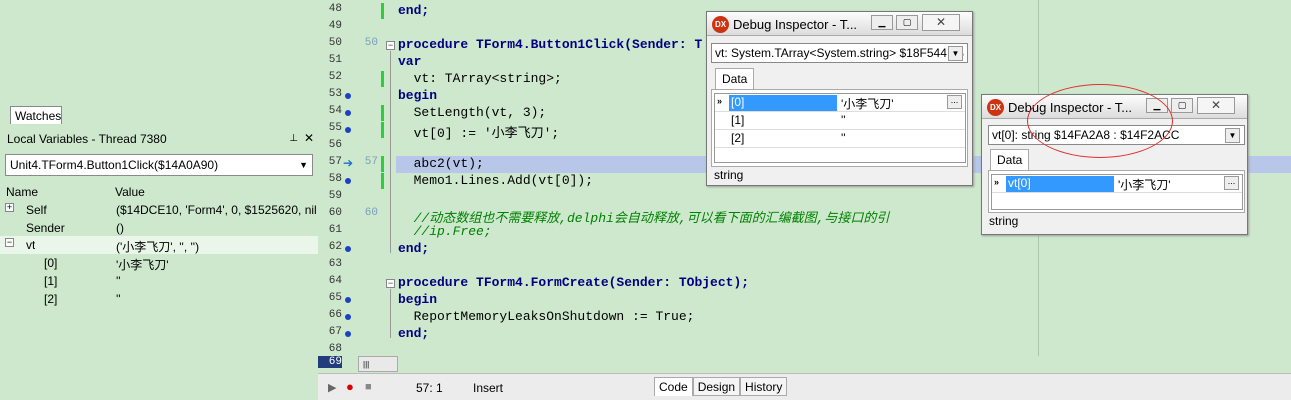 Image resolution: width=1291 pixels, height=400 pixels. What do you see at coordinates (764, 386) in the screenshot?
I see `tab-history: History` at bounding box center [764, 386].